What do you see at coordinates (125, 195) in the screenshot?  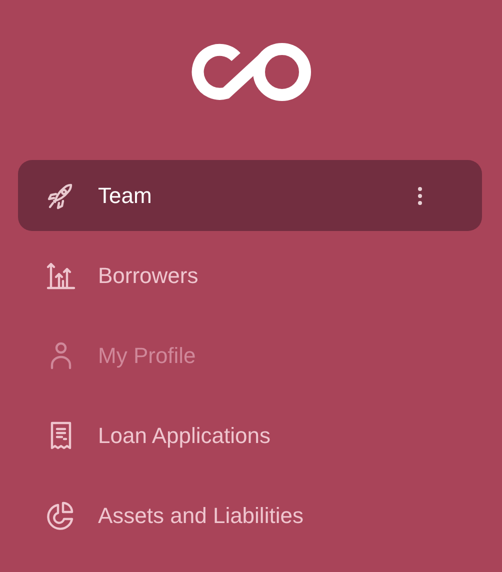 I see `nav-label: Team` at bounding box center [125, 195].